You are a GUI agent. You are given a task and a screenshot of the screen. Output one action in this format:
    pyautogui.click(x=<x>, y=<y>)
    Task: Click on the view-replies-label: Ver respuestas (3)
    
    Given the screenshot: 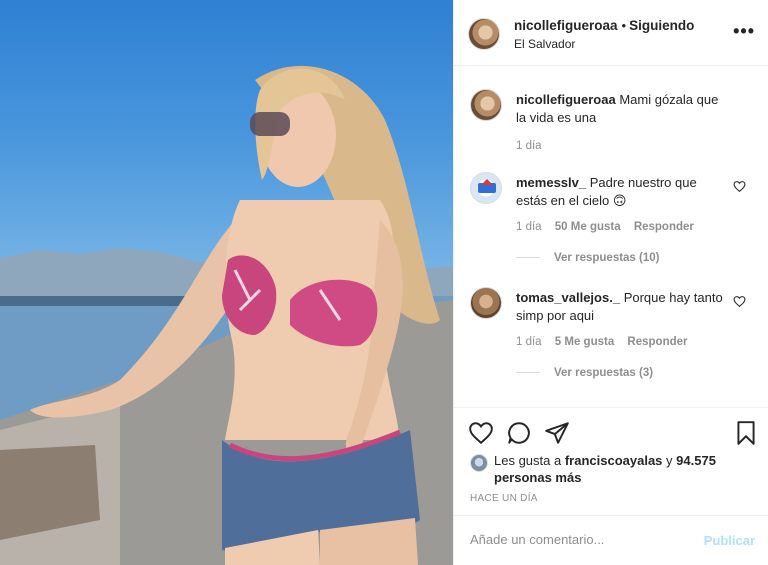 What is the action you would take?
    pyautogui.click(x=604, y=373)
    